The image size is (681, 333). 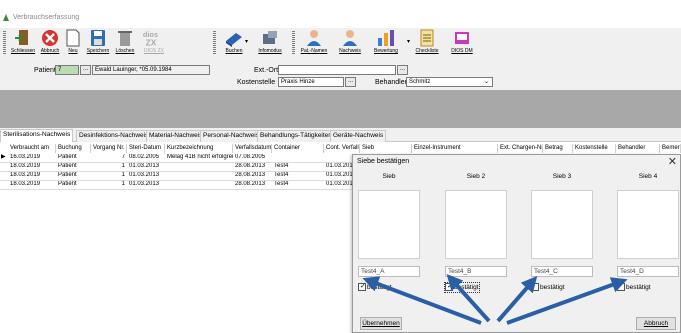 I want to click on sieve-name-field: Test4_D, so click(x=648, y=271).